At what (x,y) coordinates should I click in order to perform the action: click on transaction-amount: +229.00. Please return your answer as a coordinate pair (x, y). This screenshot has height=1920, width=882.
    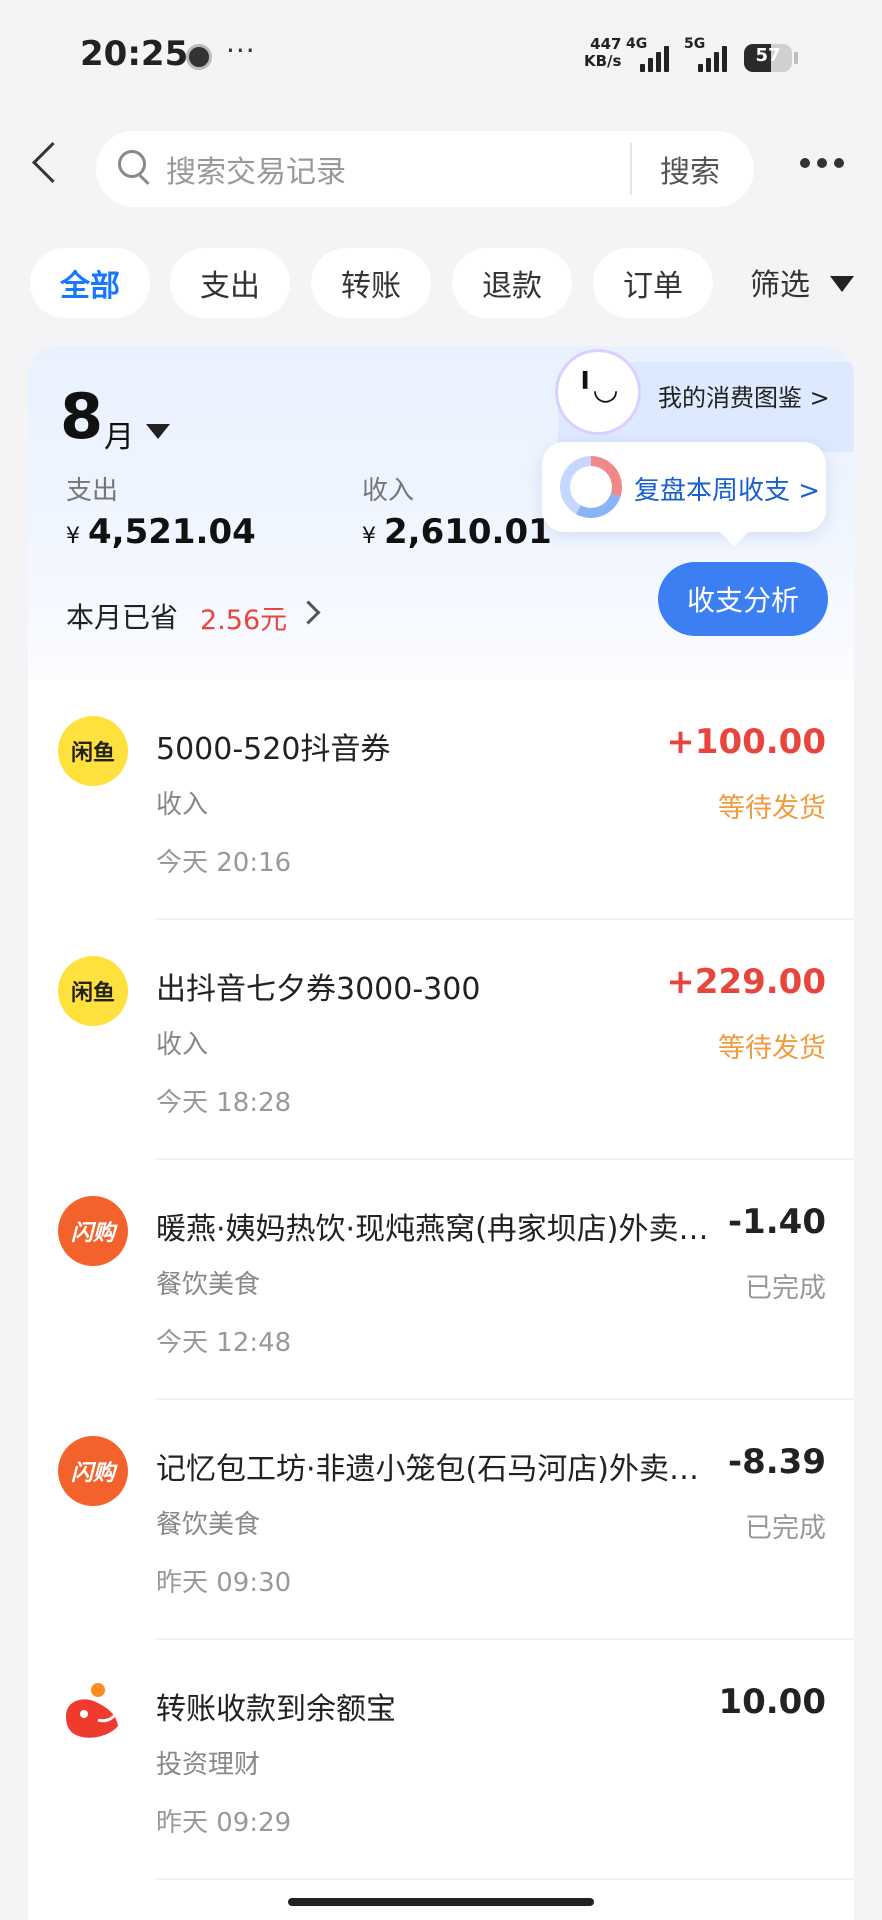
    Looking at the image, I should click on (746, 982).